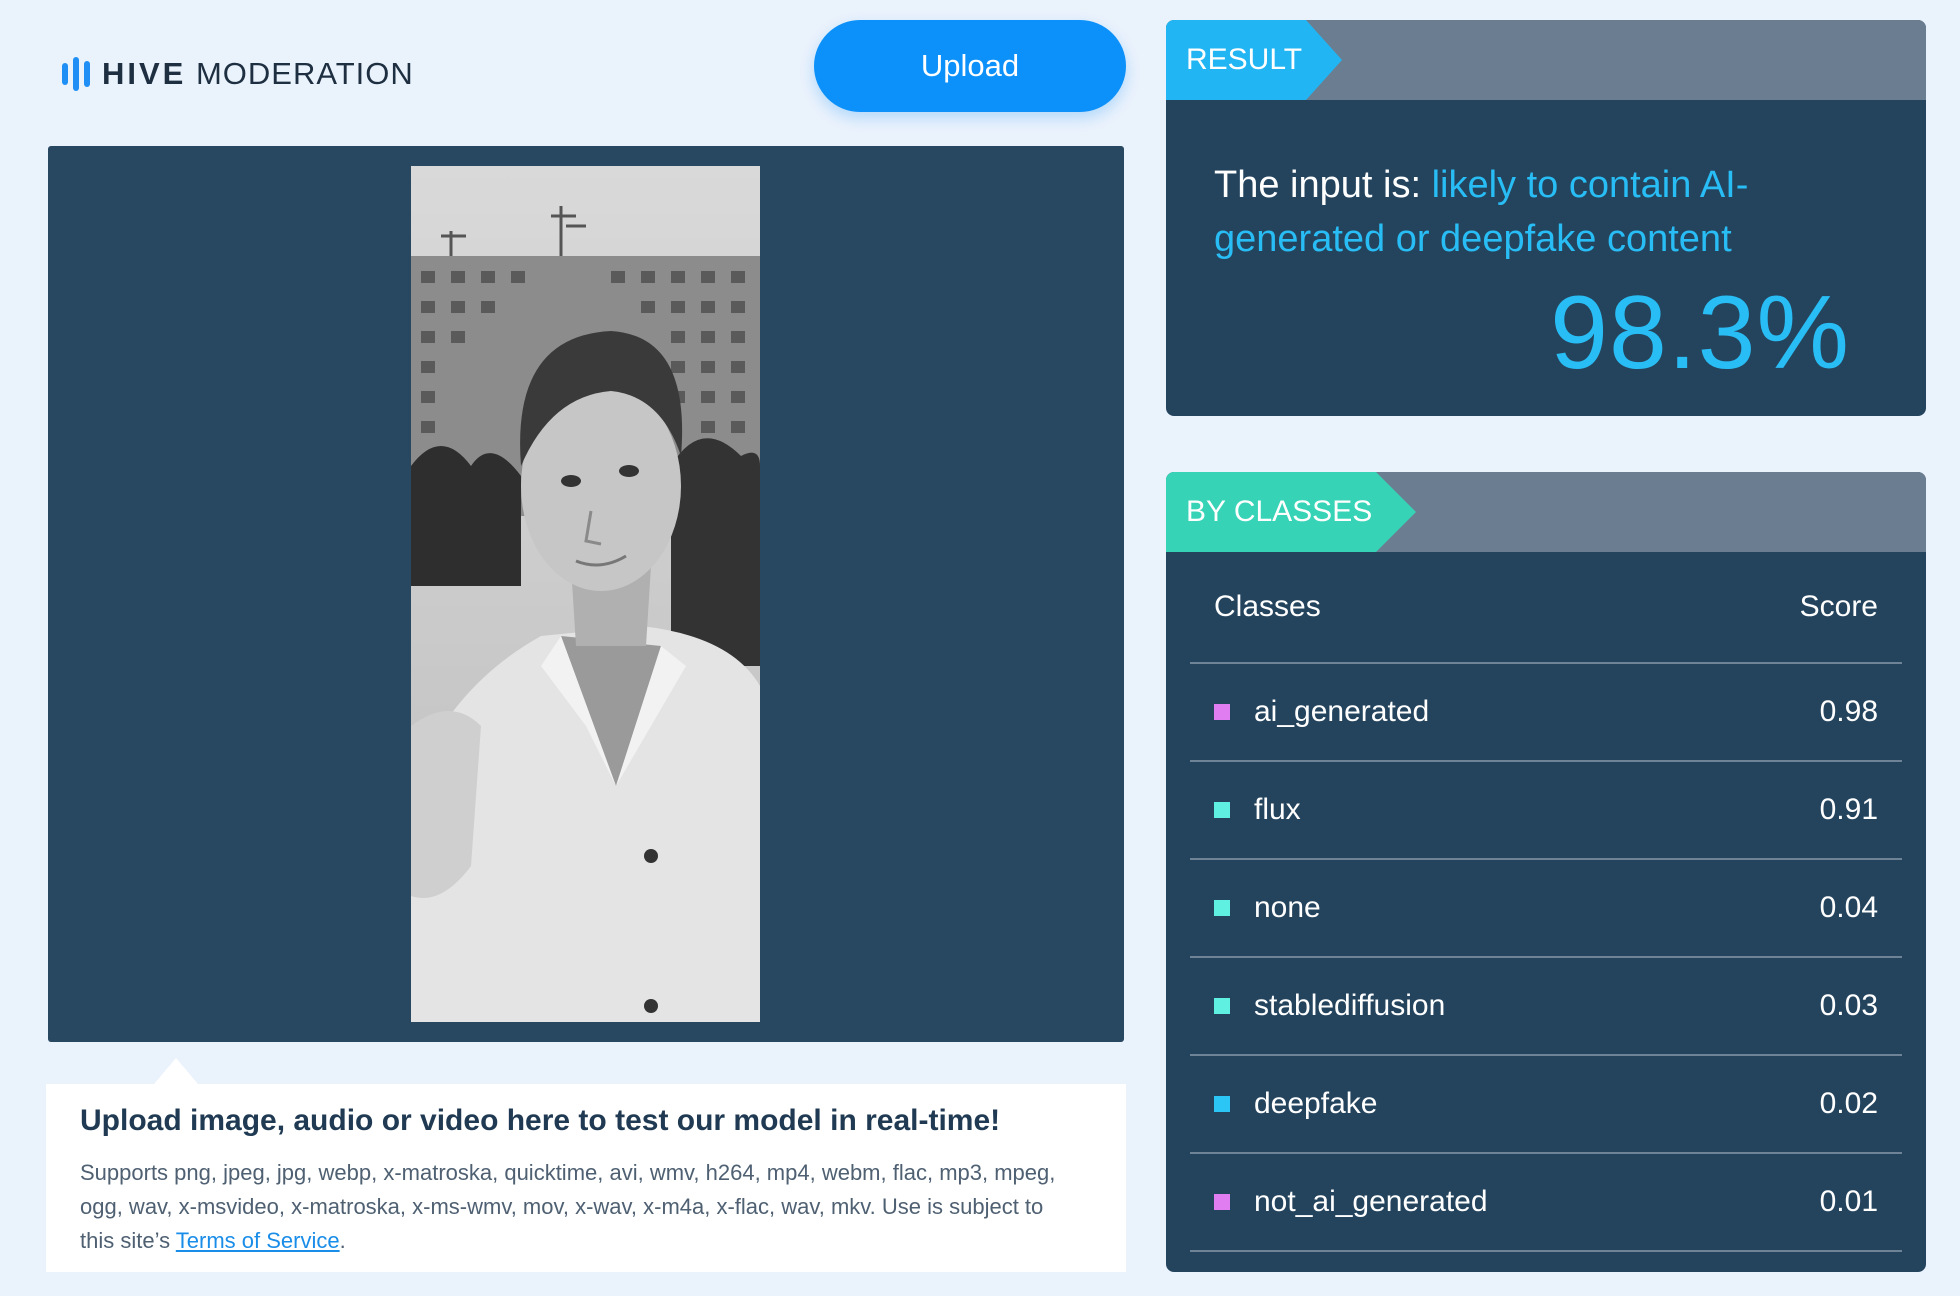 This screenshot has width=1960, height=1296. I want to click on class-score: 0.01, so click(1848, 1201).